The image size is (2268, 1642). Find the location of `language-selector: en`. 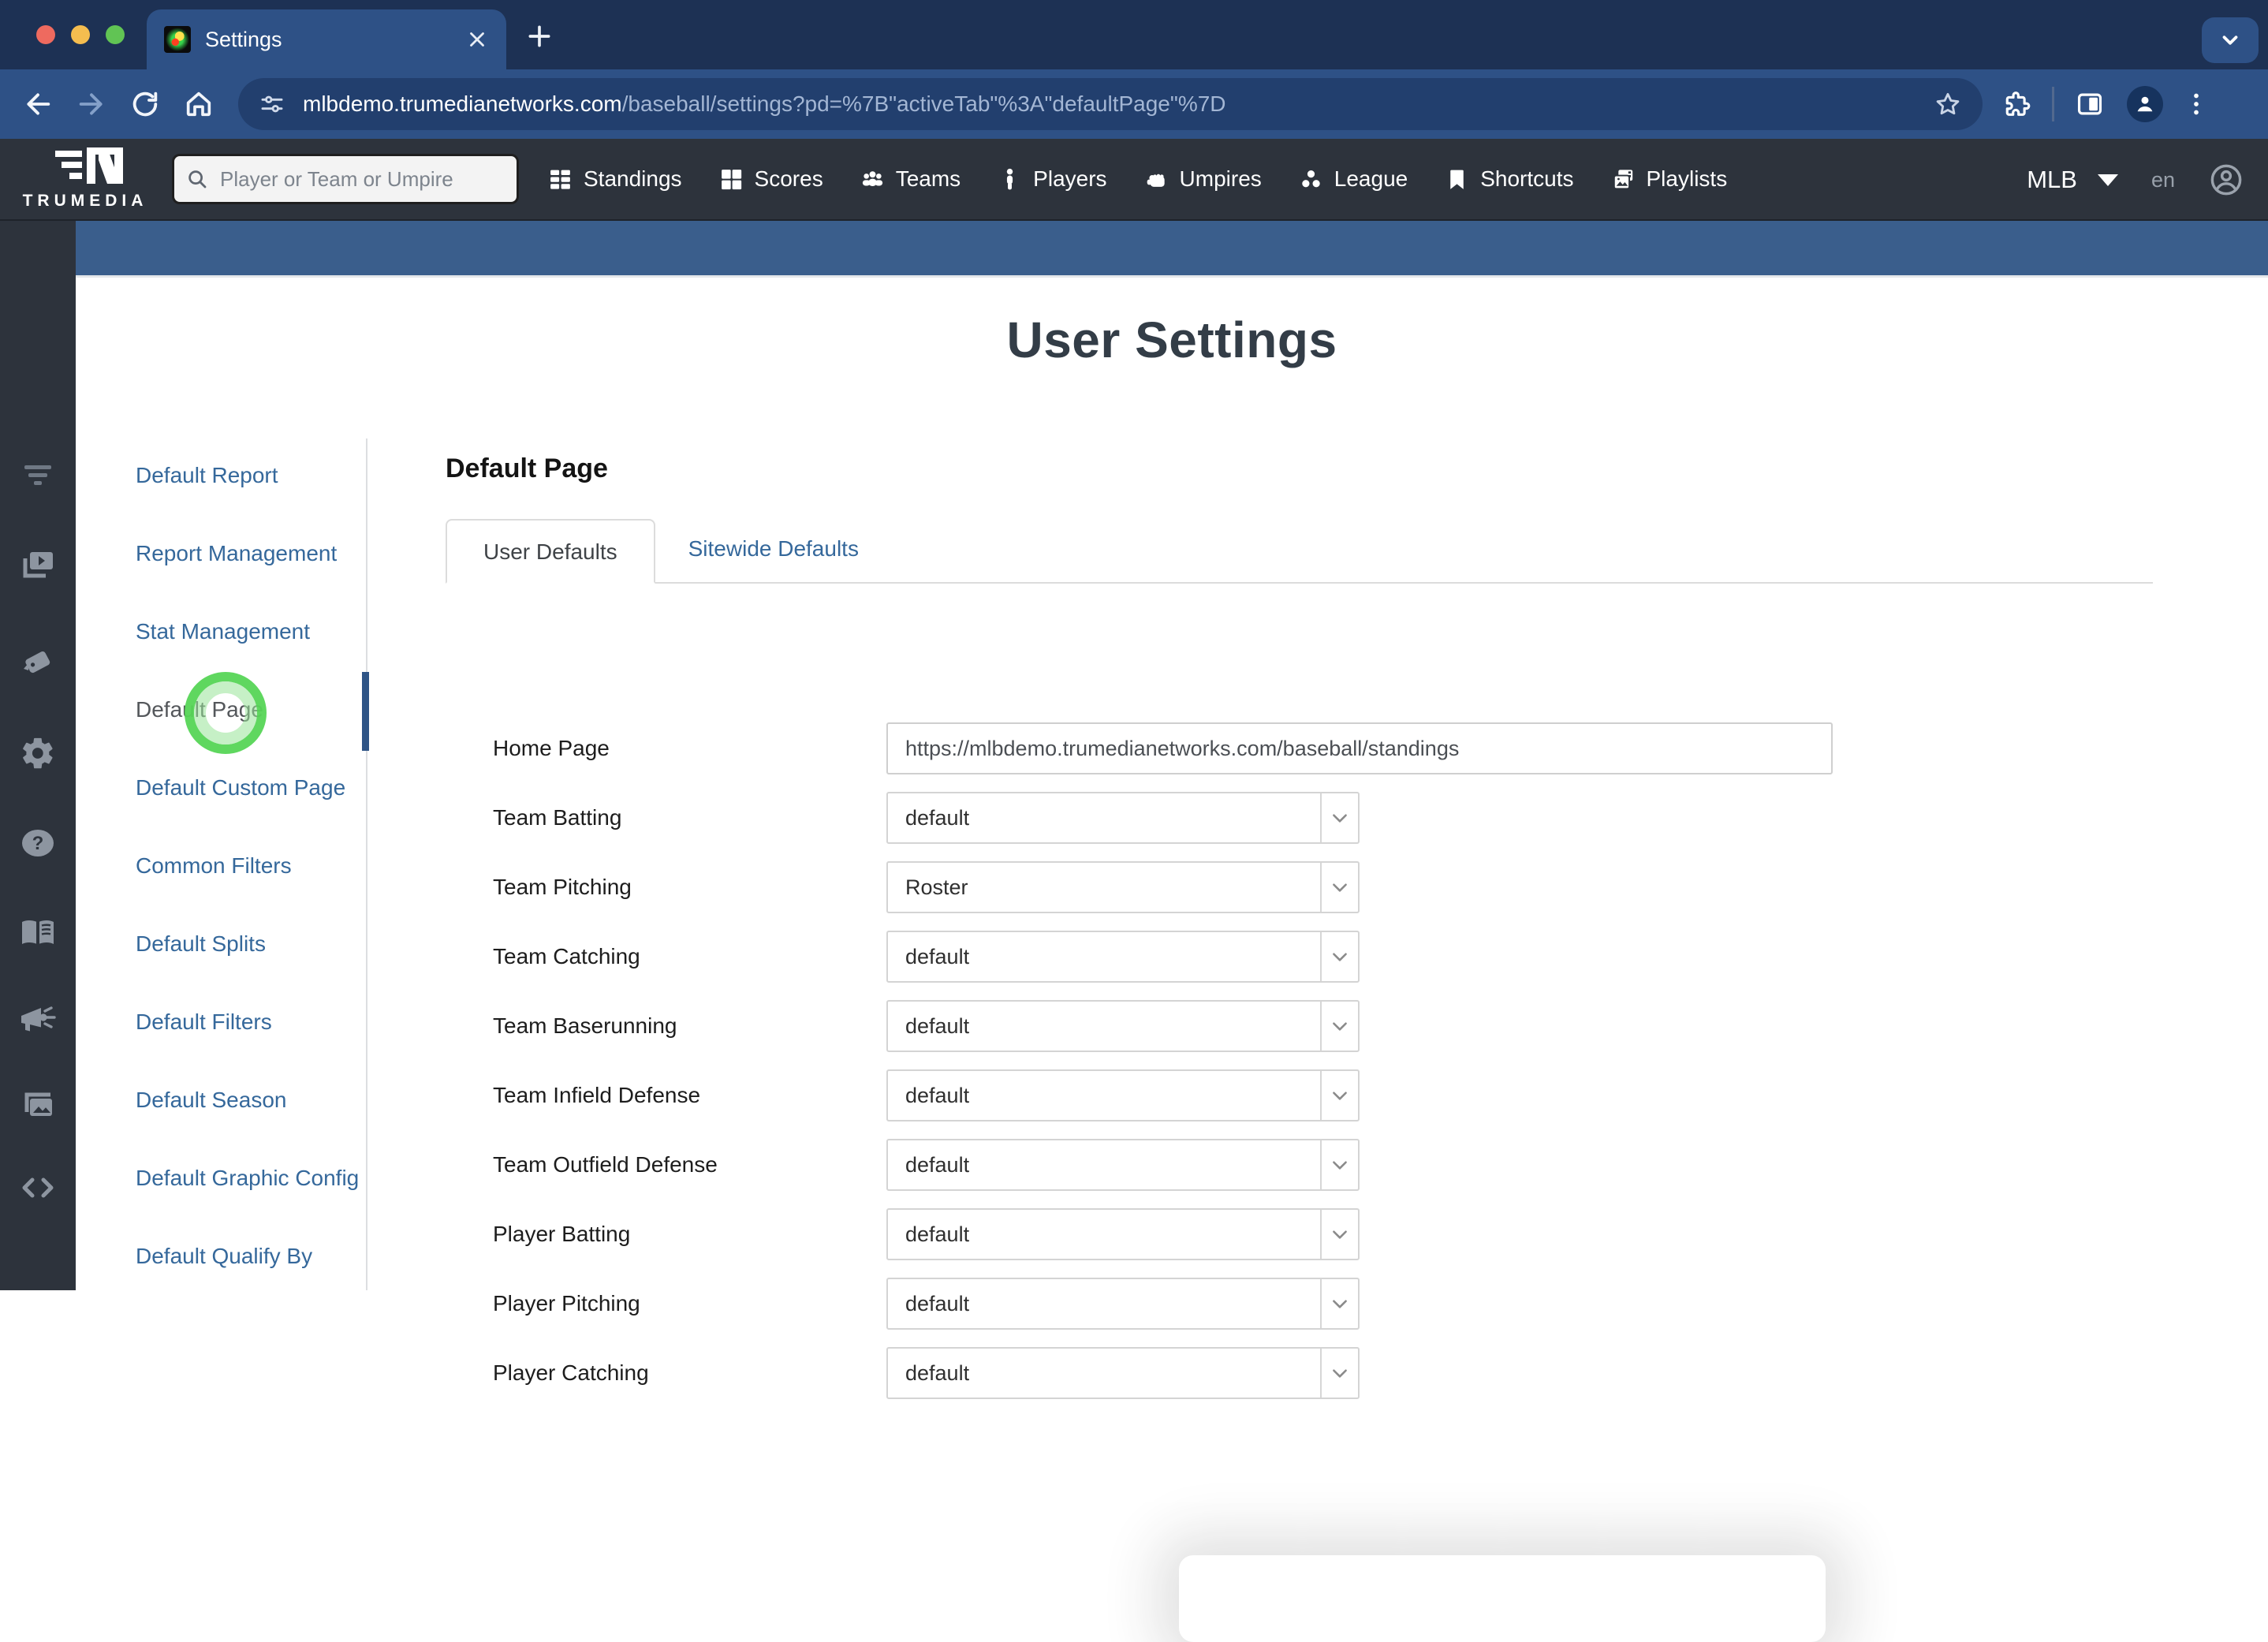

language-selector: en is located at coordinates (2163, 180).